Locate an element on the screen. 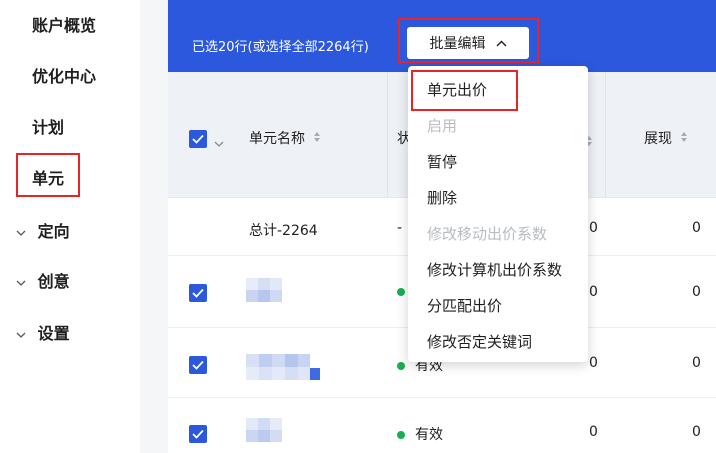 The height and width of the screenshot is (453, 716). sidebar-item-optimization-center: 优化中心 is located at coordinates (64, 75).